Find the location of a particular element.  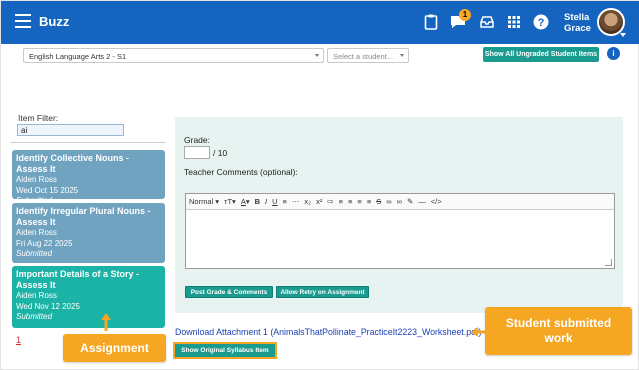

app-title: Buzz is located at coordinates (54, 21).